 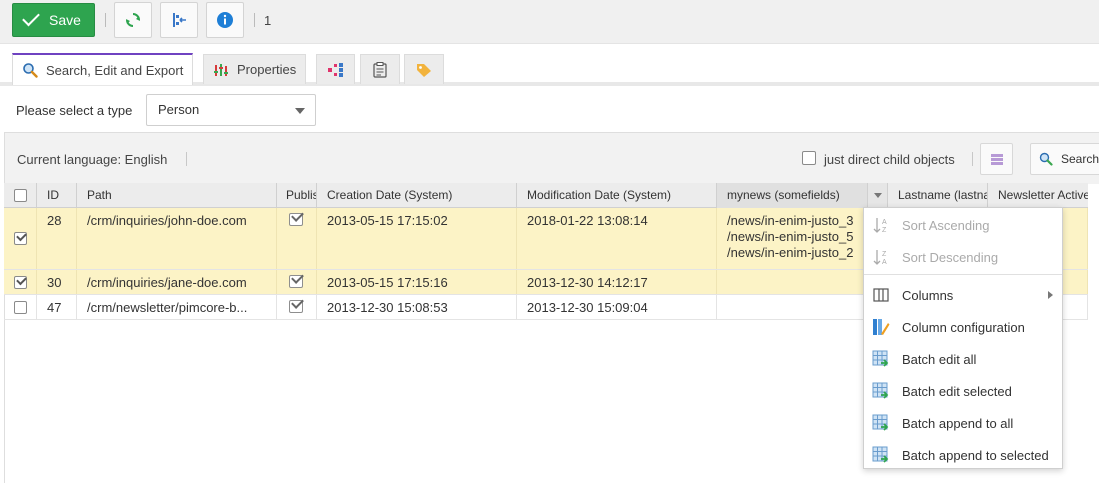 What do you see at coordinates (889, 159) in the screenshot?
I see `direct-child-objects-label: just direct child objects` at bounding box center [889, 159].